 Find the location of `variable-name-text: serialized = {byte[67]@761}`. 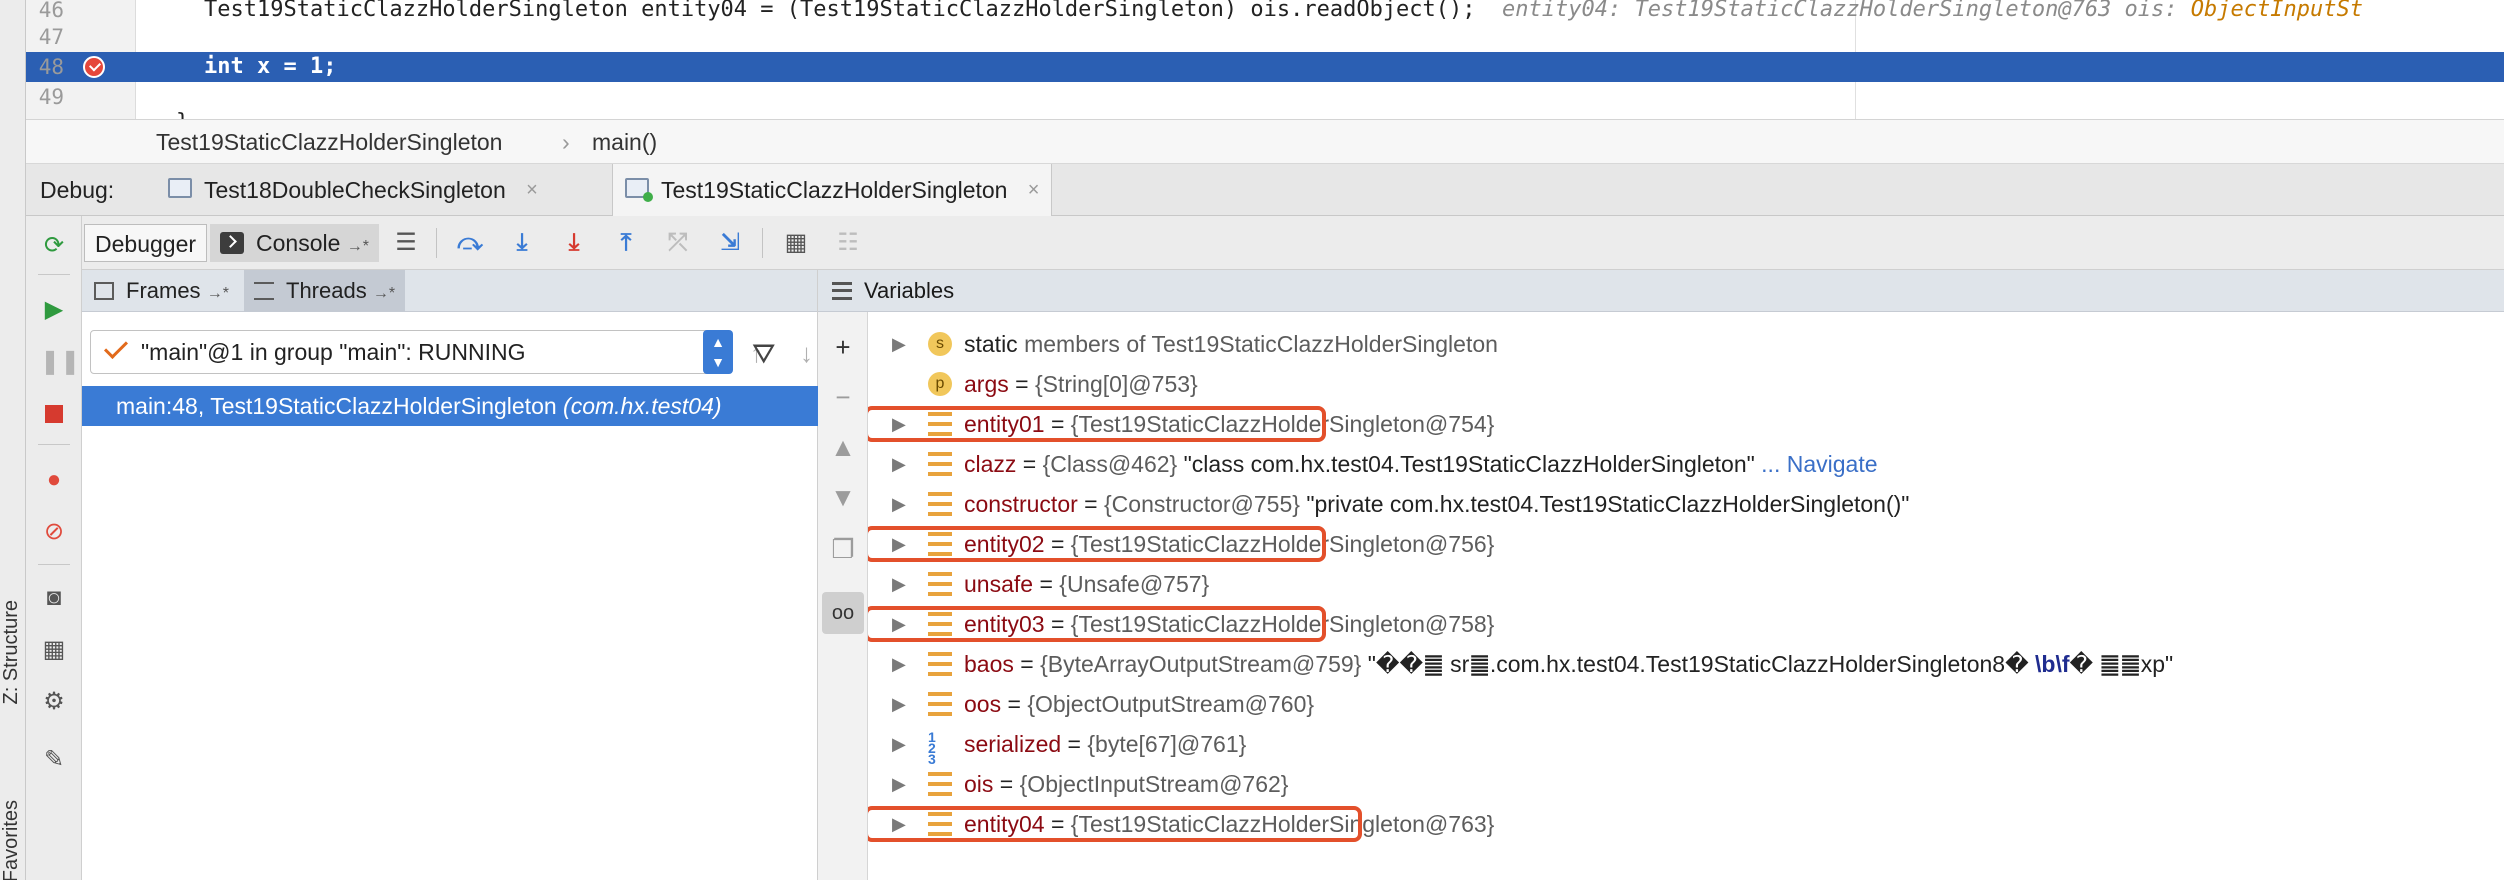

variable-name-text: serialized = {byte[67]@761} is located at coordinates (1105, 744).